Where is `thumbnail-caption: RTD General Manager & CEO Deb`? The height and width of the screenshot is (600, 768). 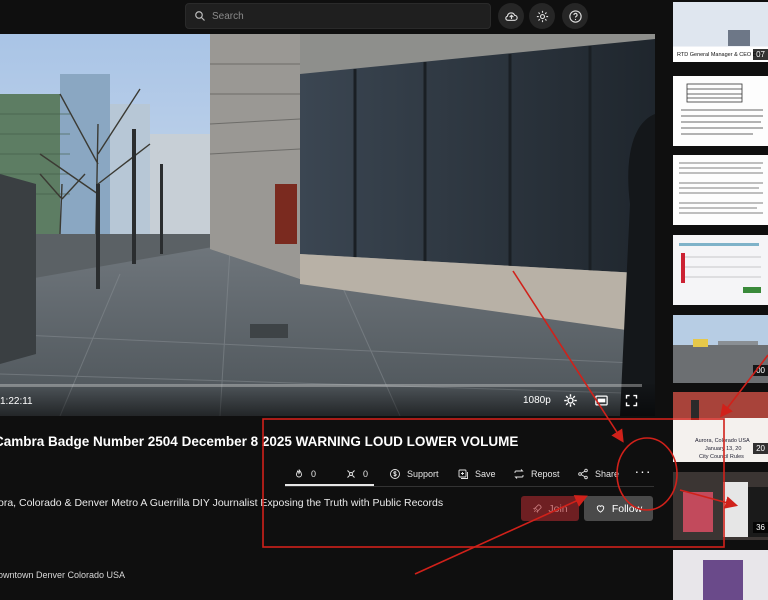 thumbnail-caption: RTD General Manager & CEO Deb is located at coordinates (720, 55).